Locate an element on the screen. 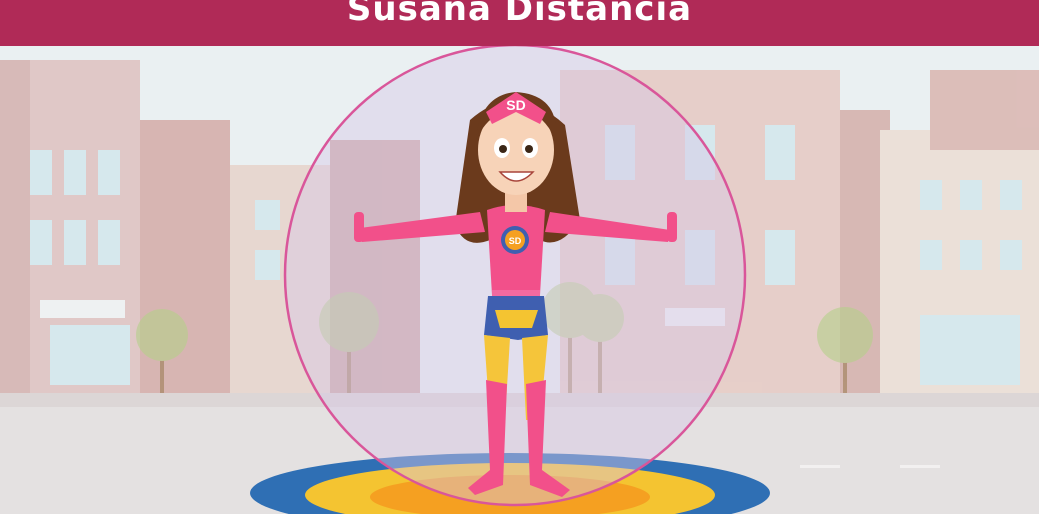  chest-badge-label: SD is located at coordinates (515, 241).